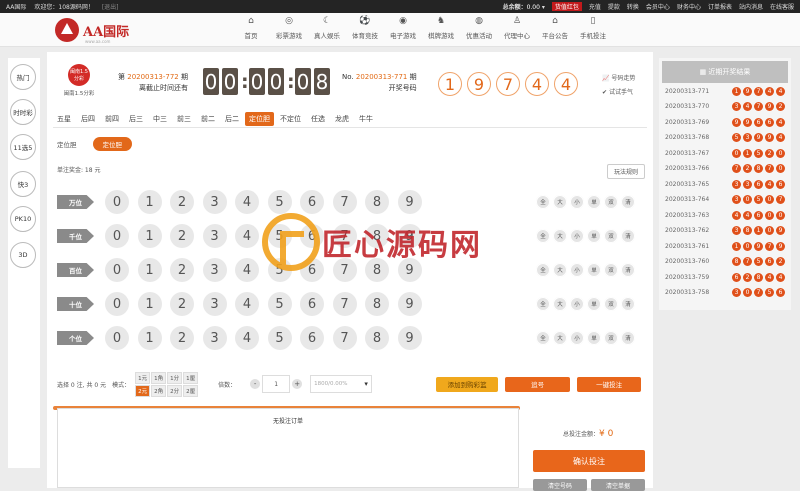 Image resolution: width=800 pixels, height=491 pixels. Describe the element at coordinates (658, 6) in the screenshot. I see `top-link-member: 会员中心` at that location.